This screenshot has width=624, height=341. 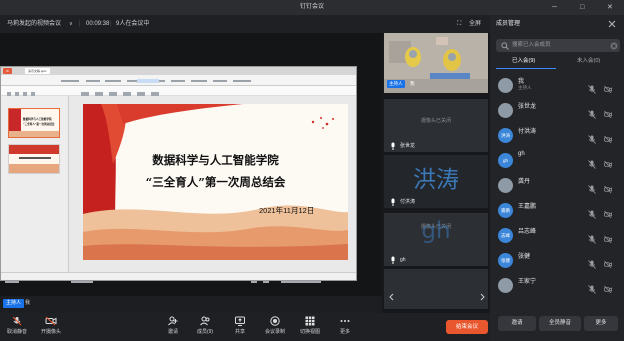 I want to click on meeting-name: 马莉发起的视频会议, so click(x=34, y=24).